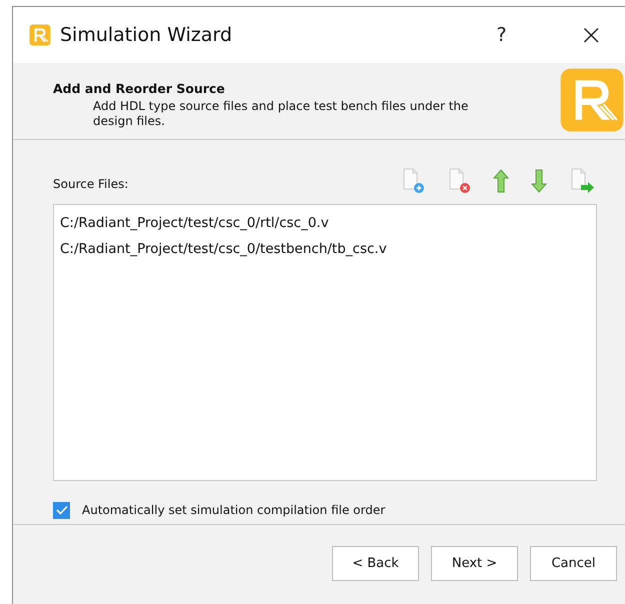 This screenshot has height=604, width=625. I want to click on auto-order-label: Automatically set simulation compilation file order, so click(234, 510).